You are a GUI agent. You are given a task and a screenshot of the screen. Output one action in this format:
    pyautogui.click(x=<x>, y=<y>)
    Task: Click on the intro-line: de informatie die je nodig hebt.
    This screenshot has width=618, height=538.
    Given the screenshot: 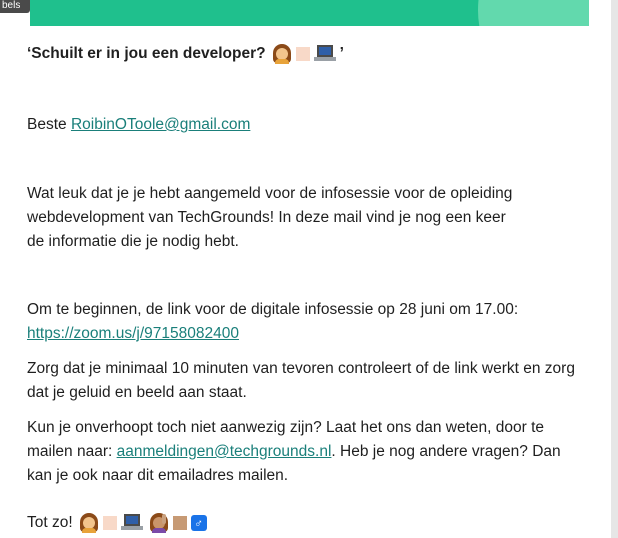 What is the action you would take?
    pyautogui.click(x=133, y=241)
    